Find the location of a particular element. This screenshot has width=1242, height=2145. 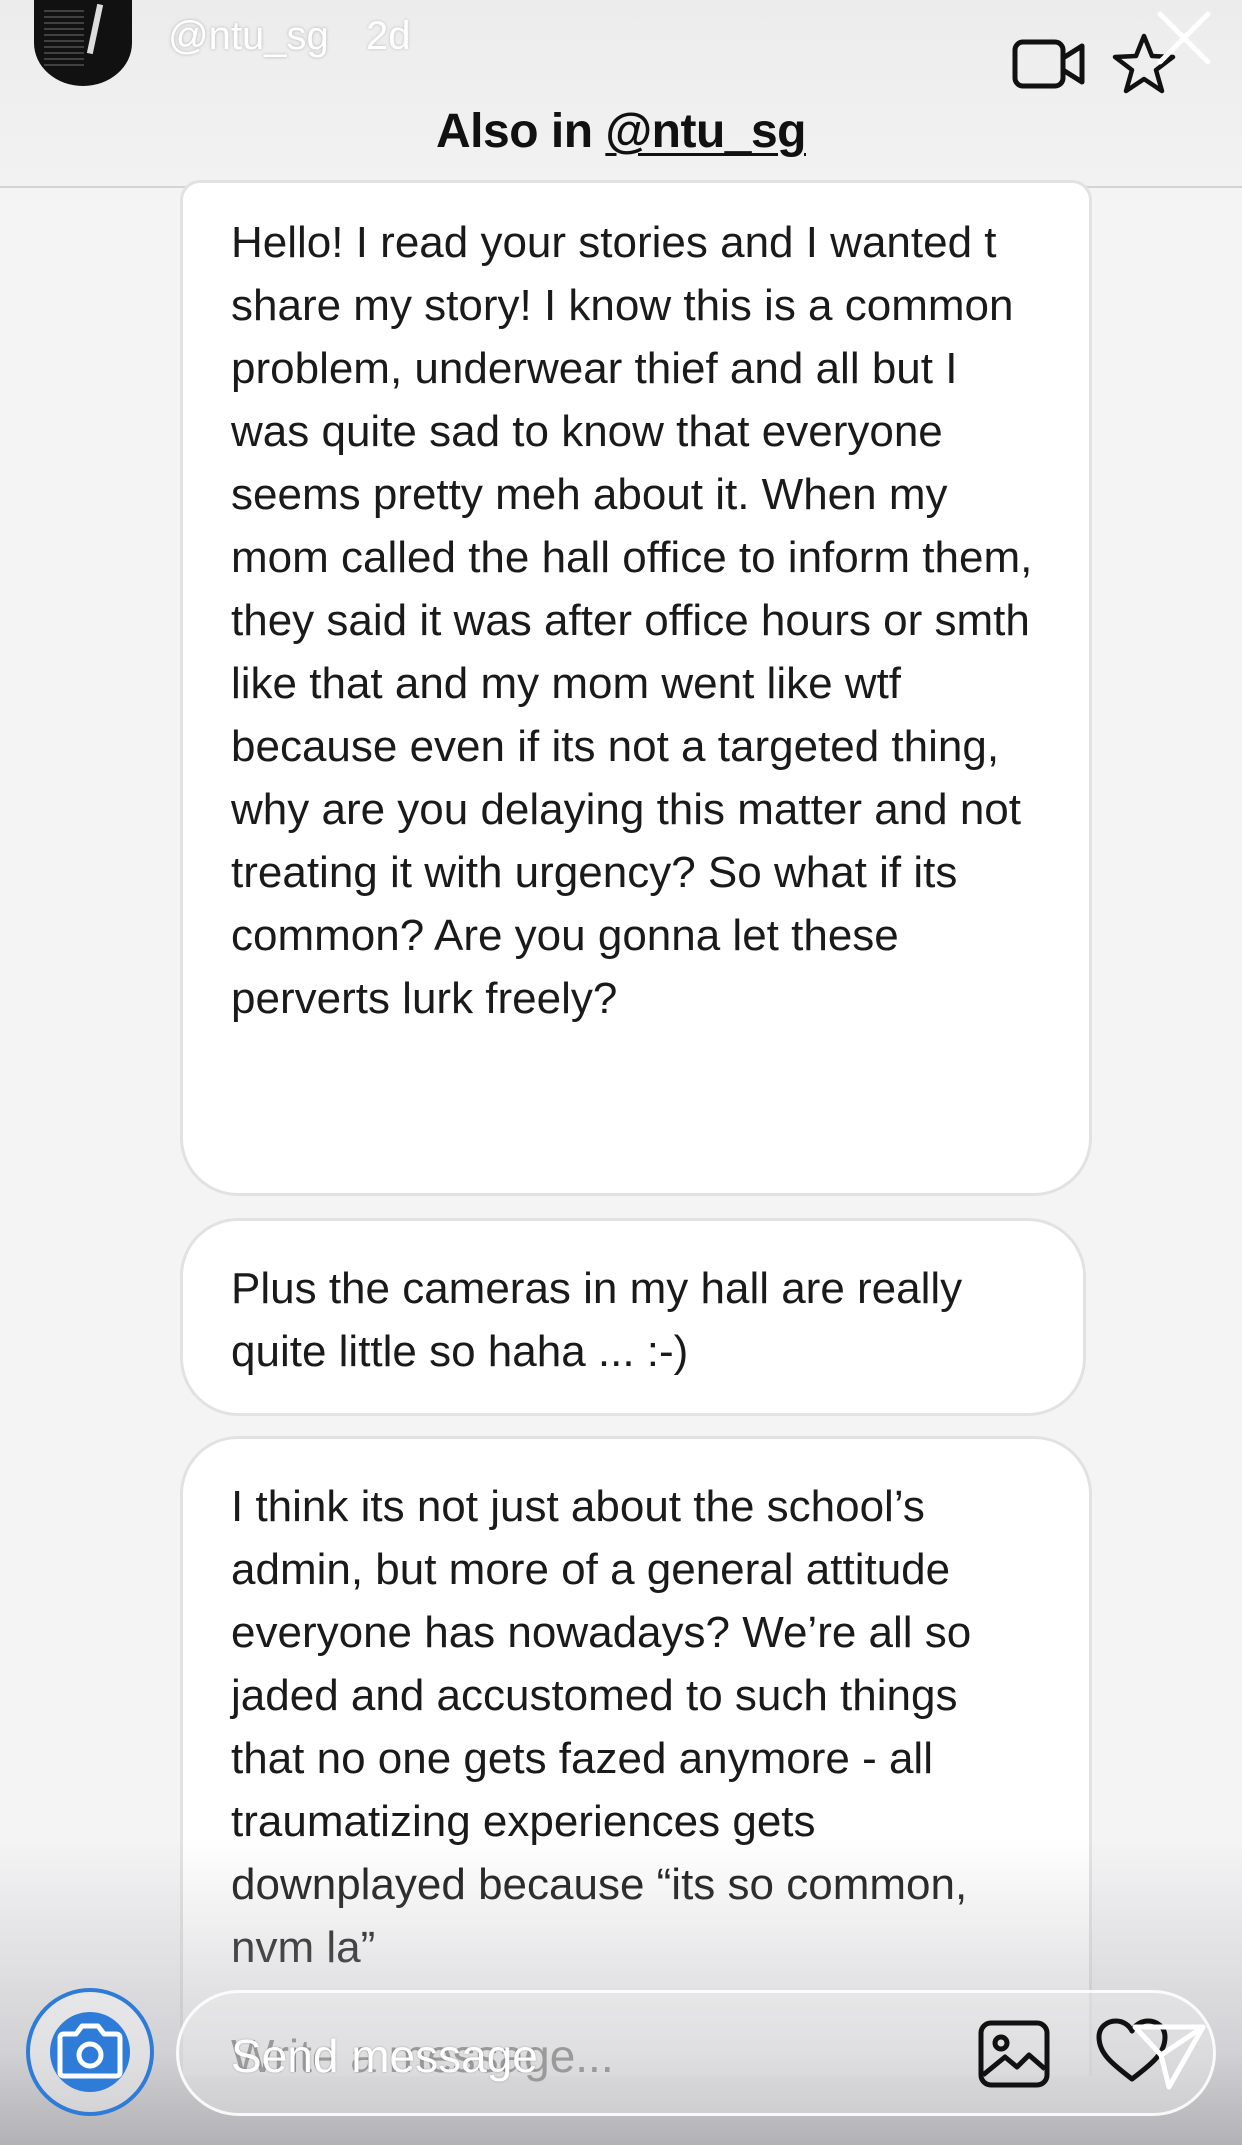

avatar-image-stripe is located at coordinates (95, 29).